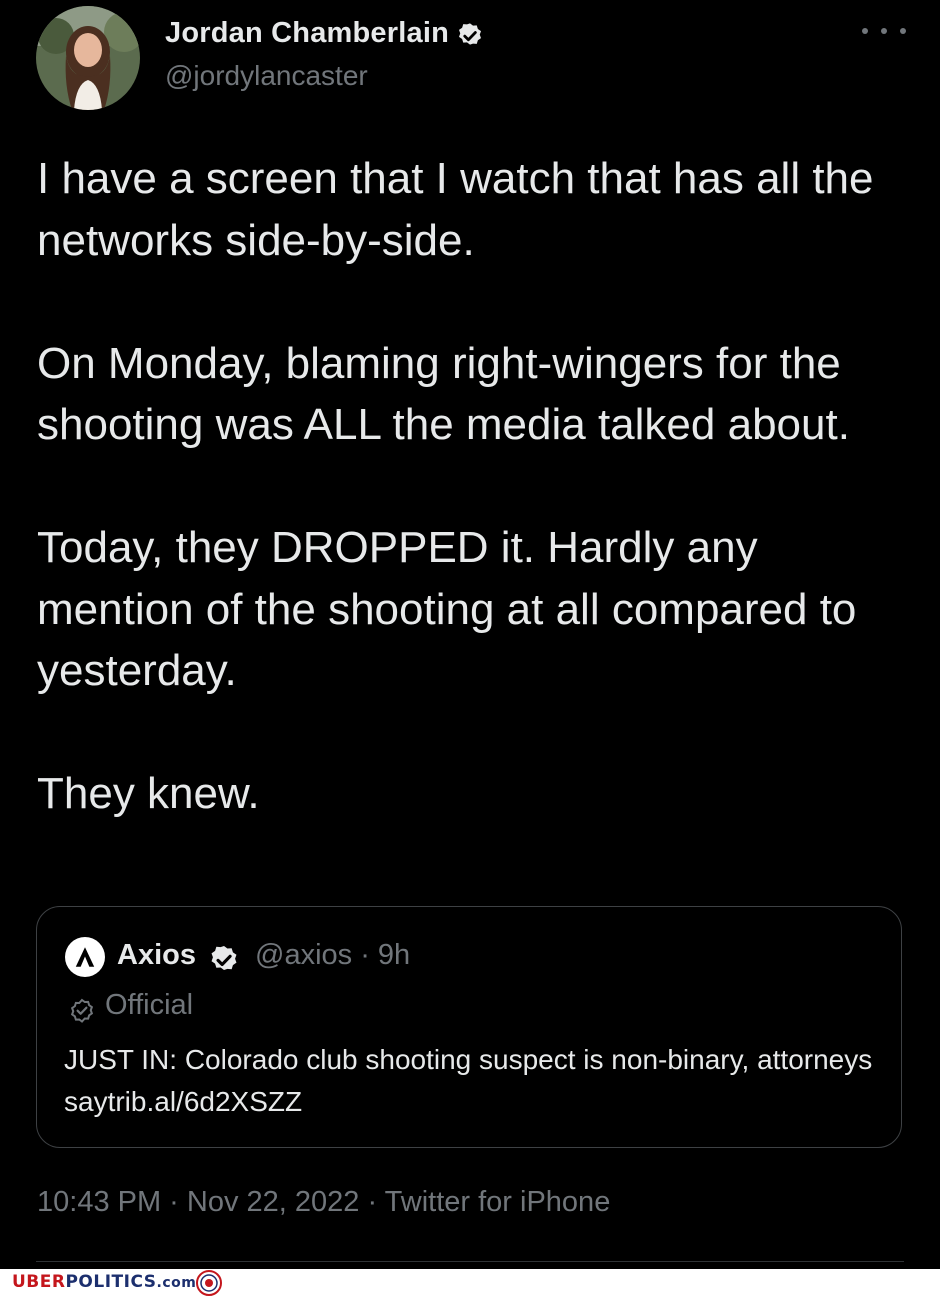 Image resolution: width=940 pixels, height=1296 pixels. What do you see at coordinates (266, 76) in the screenshot?
I see `author-handle: @jordylancaster` at bounding box center [266, 76].